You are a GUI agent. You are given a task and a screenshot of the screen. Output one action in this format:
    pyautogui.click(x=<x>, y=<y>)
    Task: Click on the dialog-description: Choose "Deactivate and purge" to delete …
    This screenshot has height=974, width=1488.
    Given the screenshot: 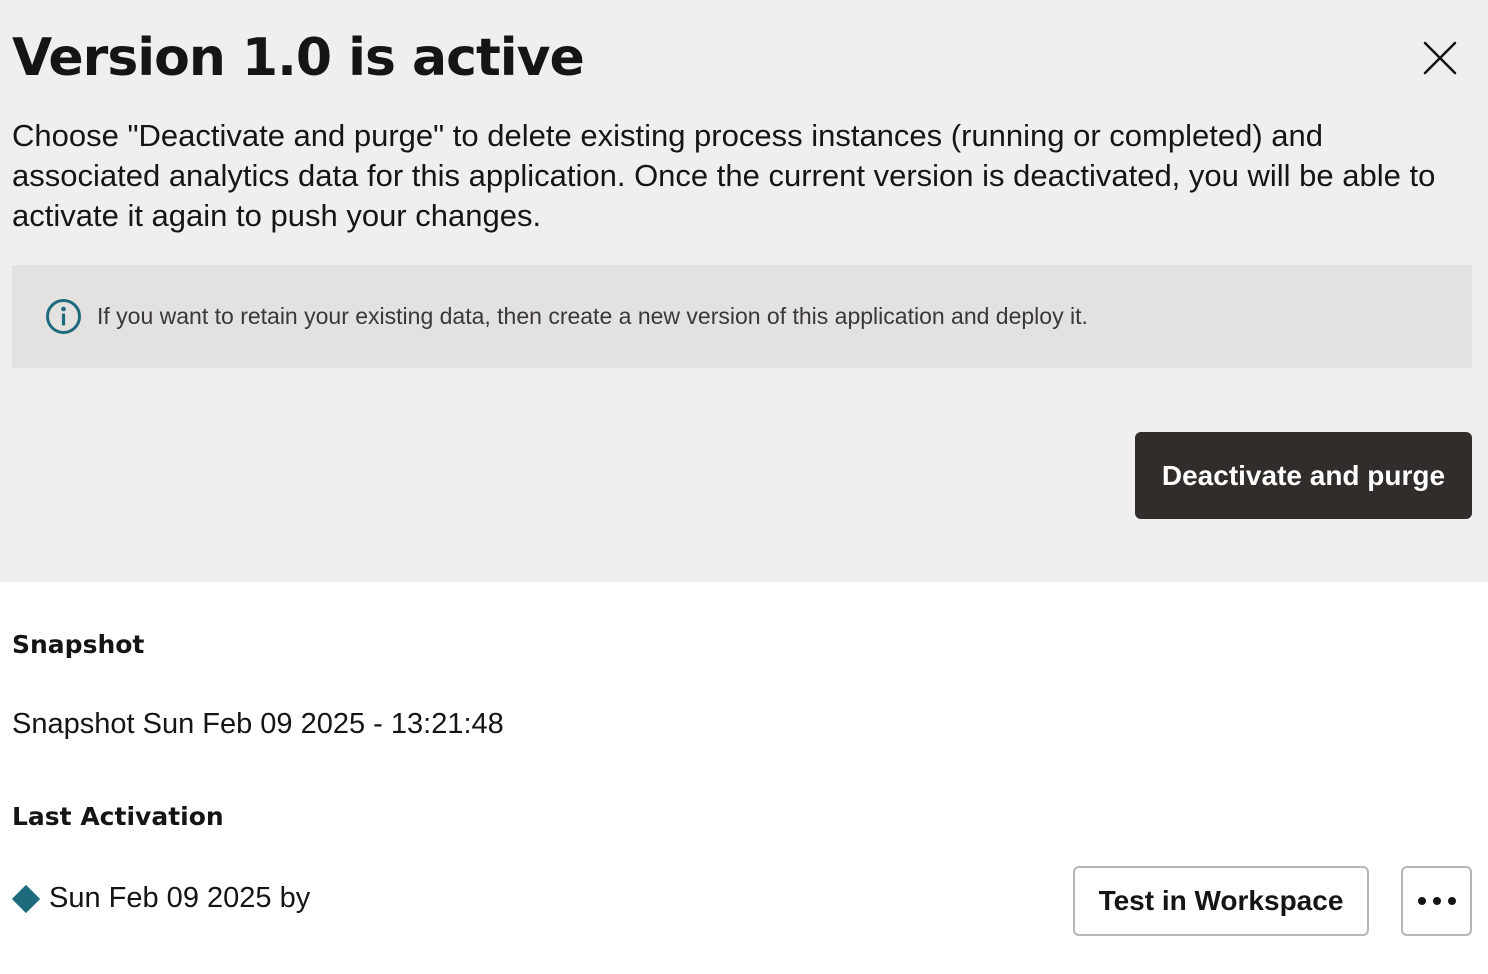 What is the action you would take?
    pyautogui.click(x=724, y=175)
    